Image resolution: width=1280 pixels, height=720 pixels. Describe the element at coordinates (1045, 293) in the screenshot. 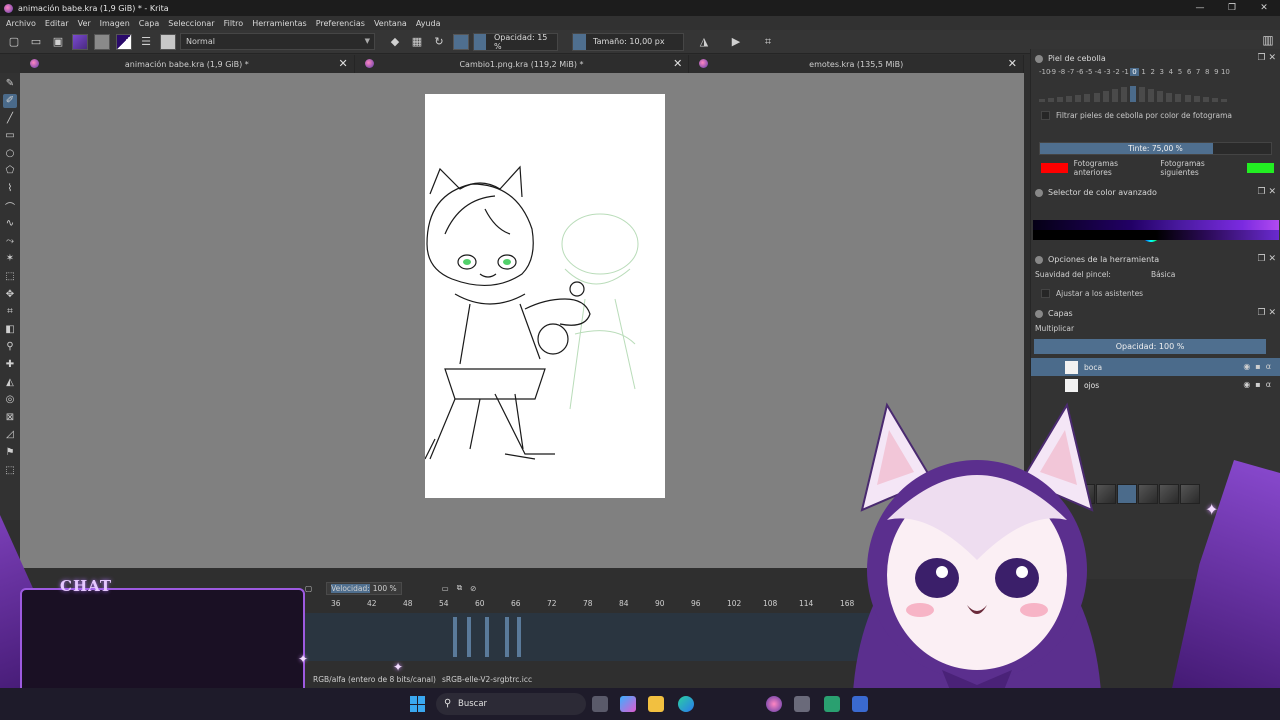

I see `assistants-checkbox` at that location.